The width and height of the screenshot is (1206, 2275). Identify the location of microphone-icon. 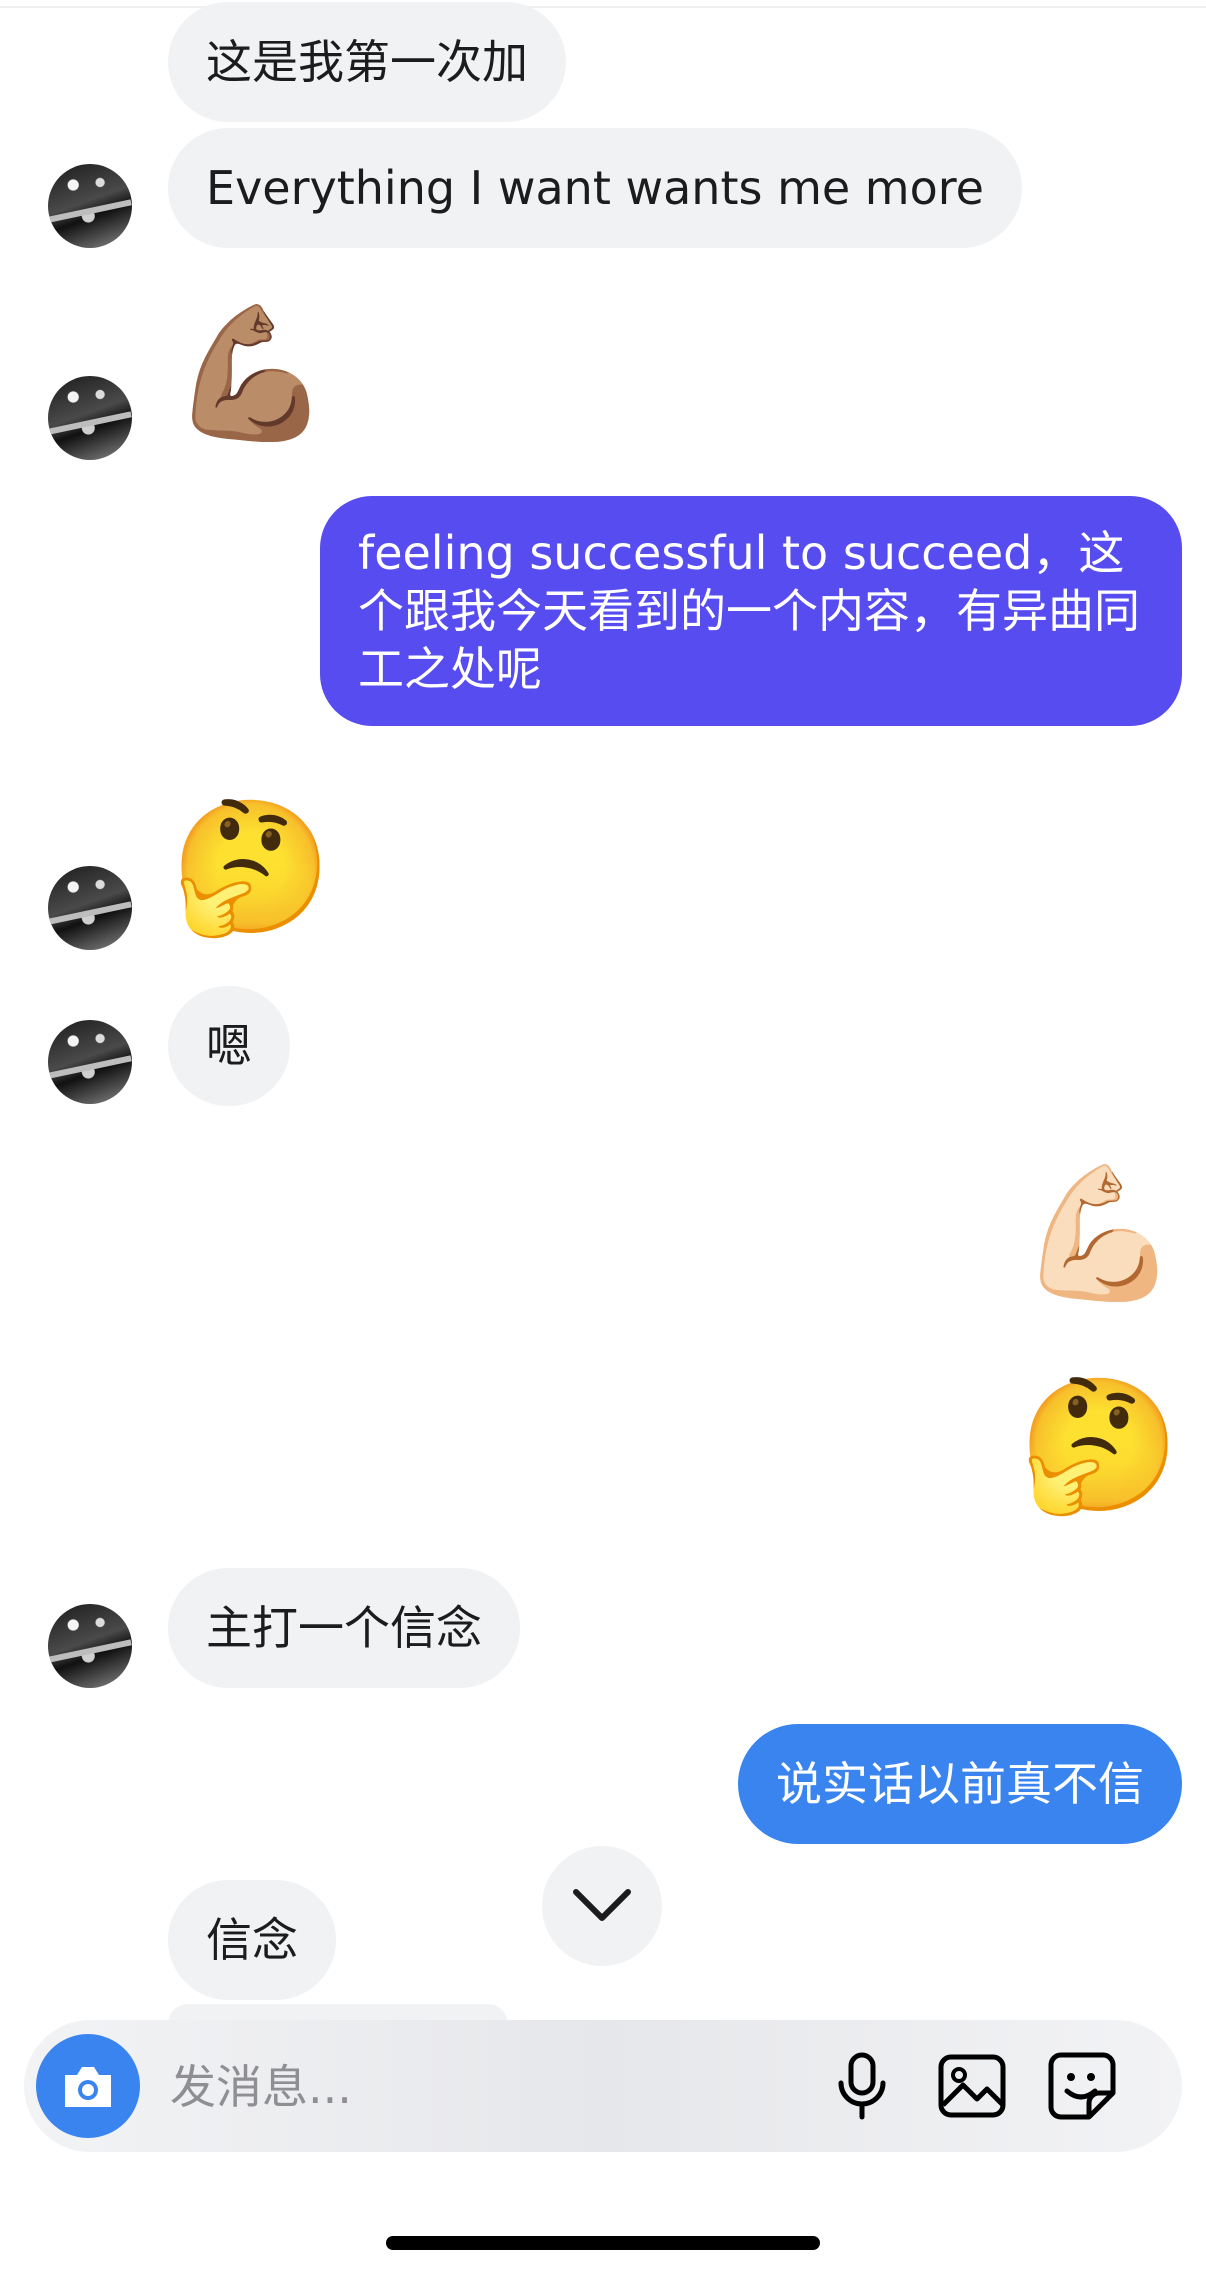
(862, 2086).